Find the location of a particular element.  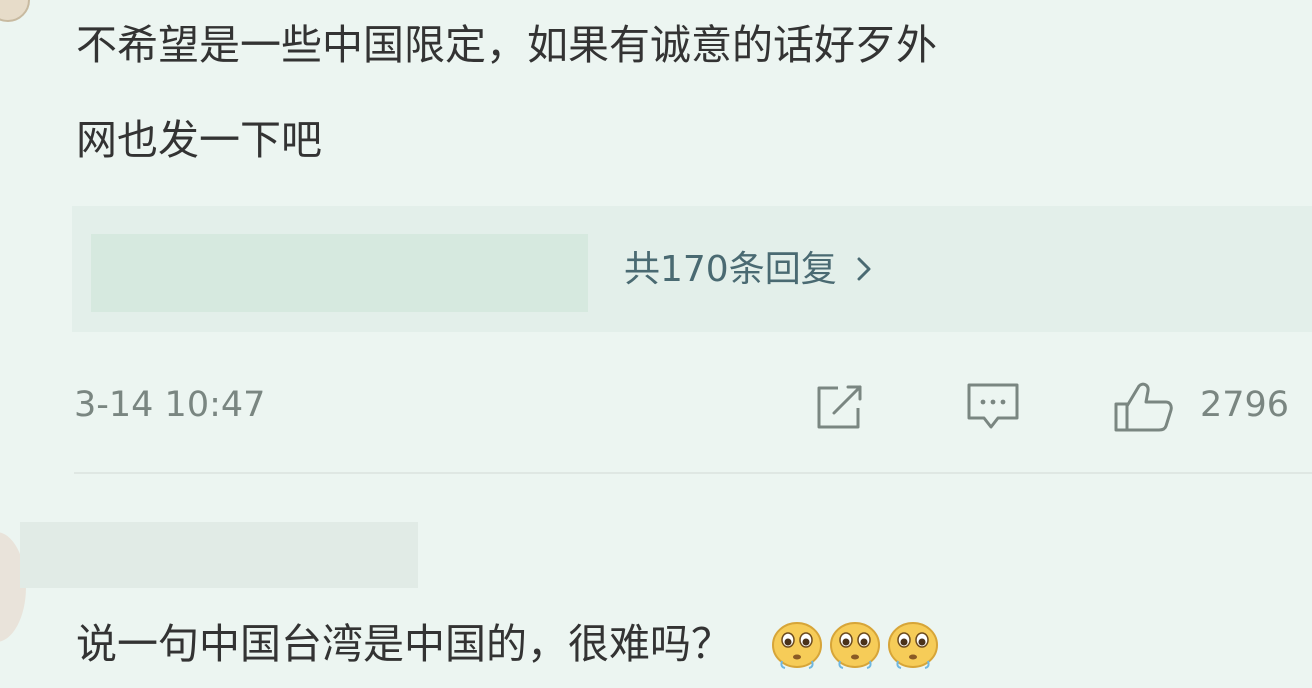

commenter-name-placeholder is located at coordinates (219, 555).